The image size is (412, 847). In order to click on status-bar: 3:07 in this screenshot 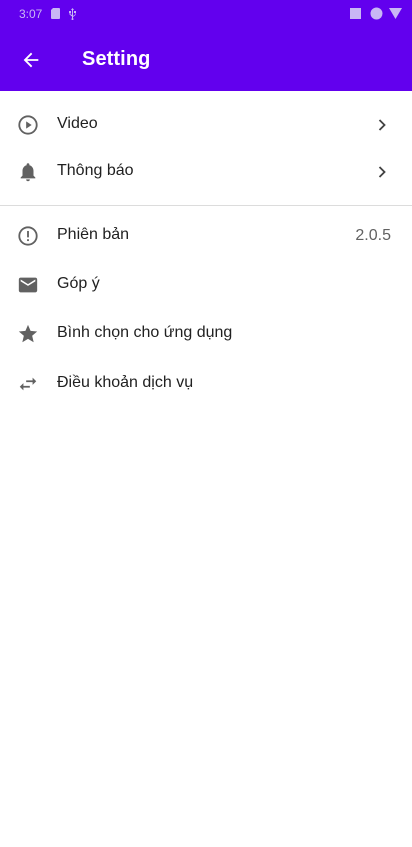, I will do `click(206, 14)`.